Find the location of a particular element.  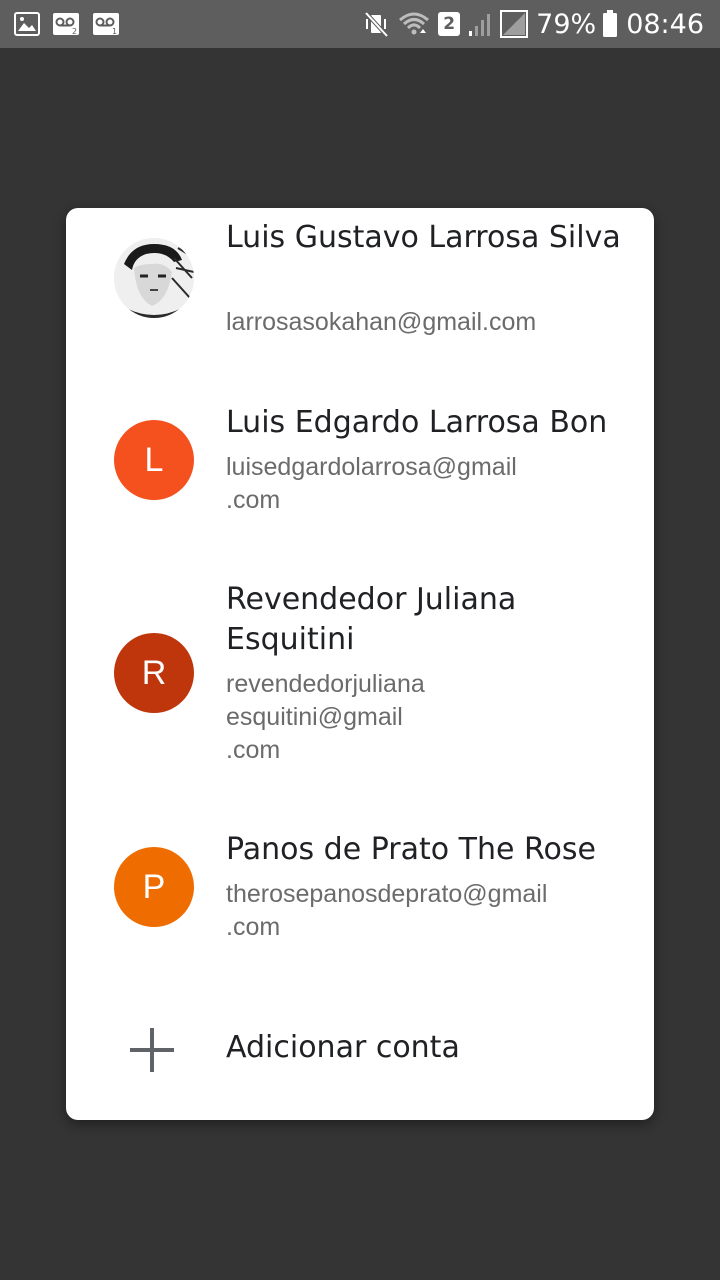

account-name: Luis Gustavo Larrosa Silva is located at coordinates (423, 237).